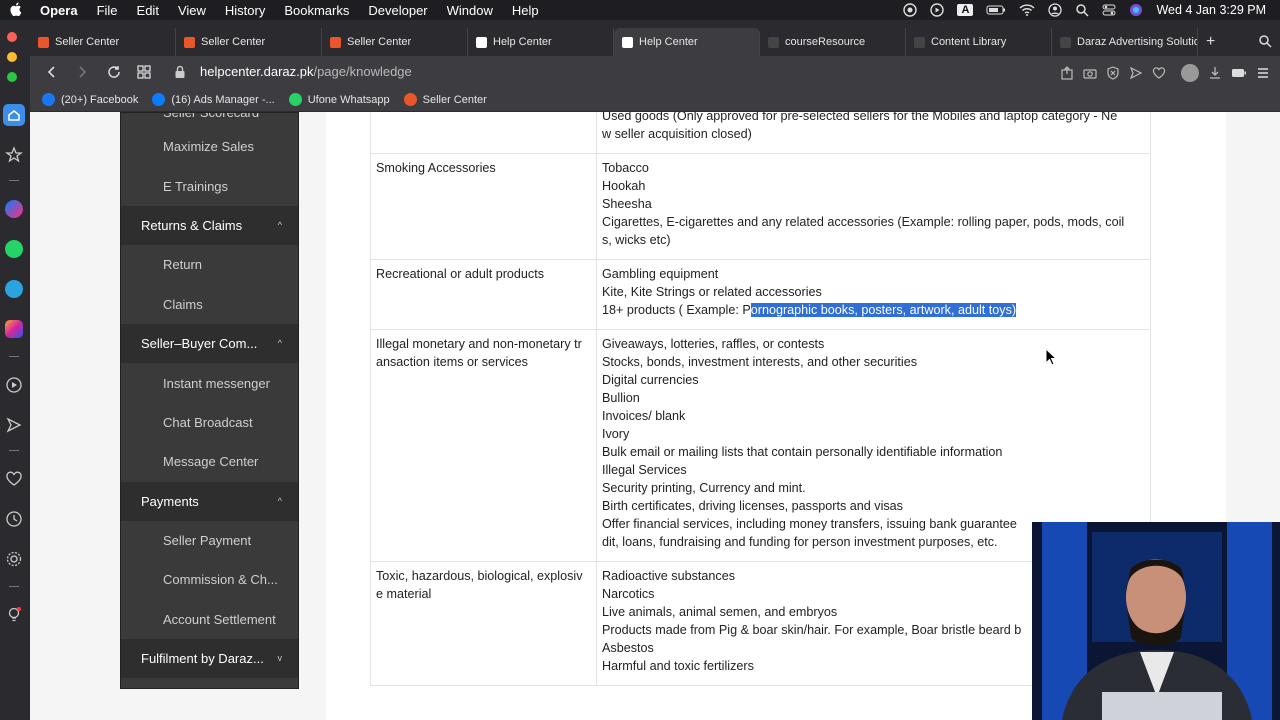  I want to click on nav-sub-item: Chat Broadcast, so click(209, 422).